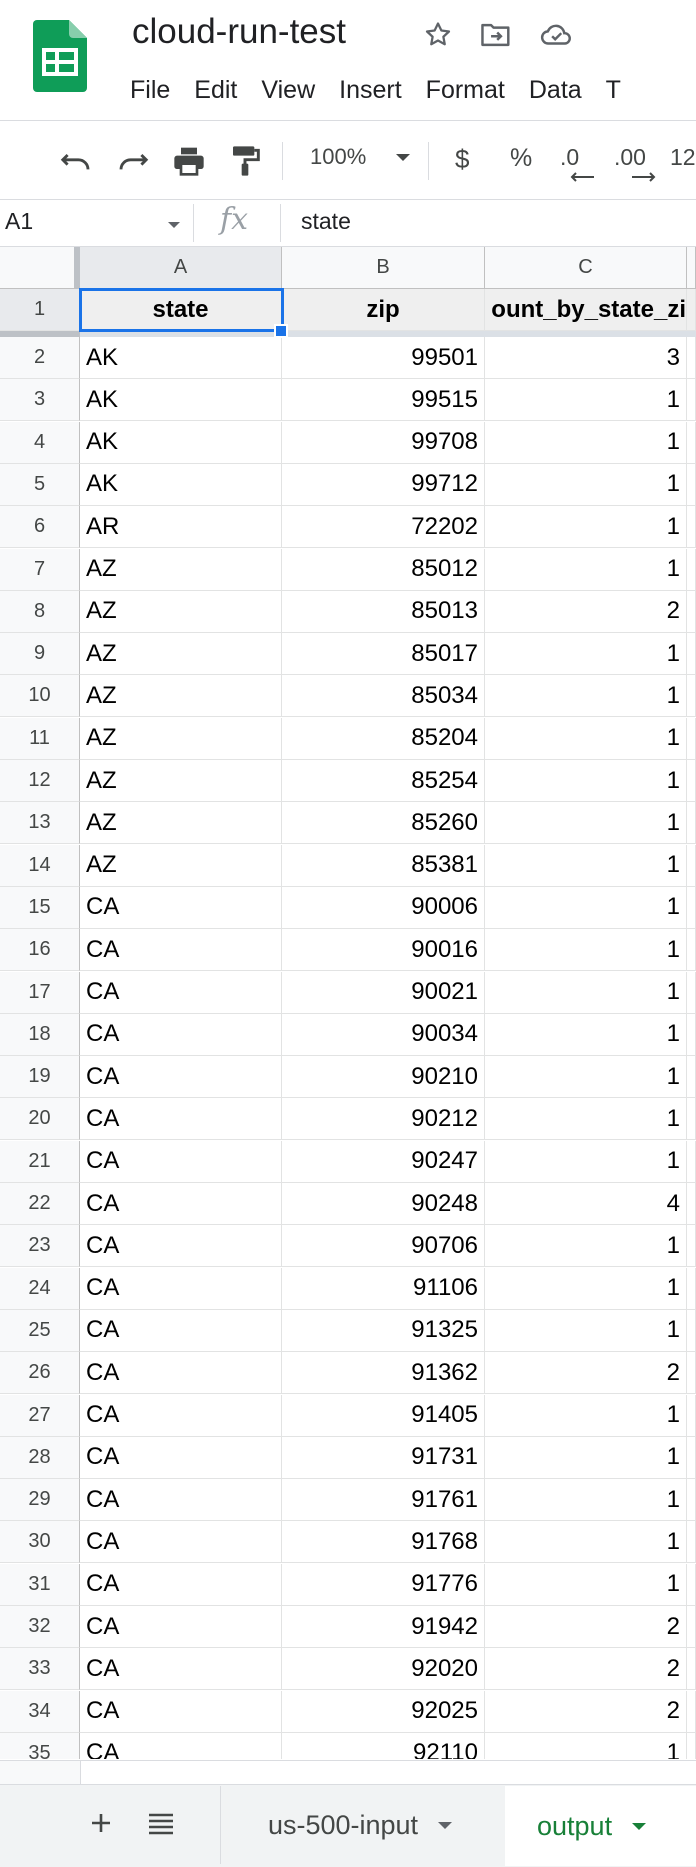 The width and height of the screenshot is (696, 1867). I want to click on cell-state: AR, so click(181, 527).